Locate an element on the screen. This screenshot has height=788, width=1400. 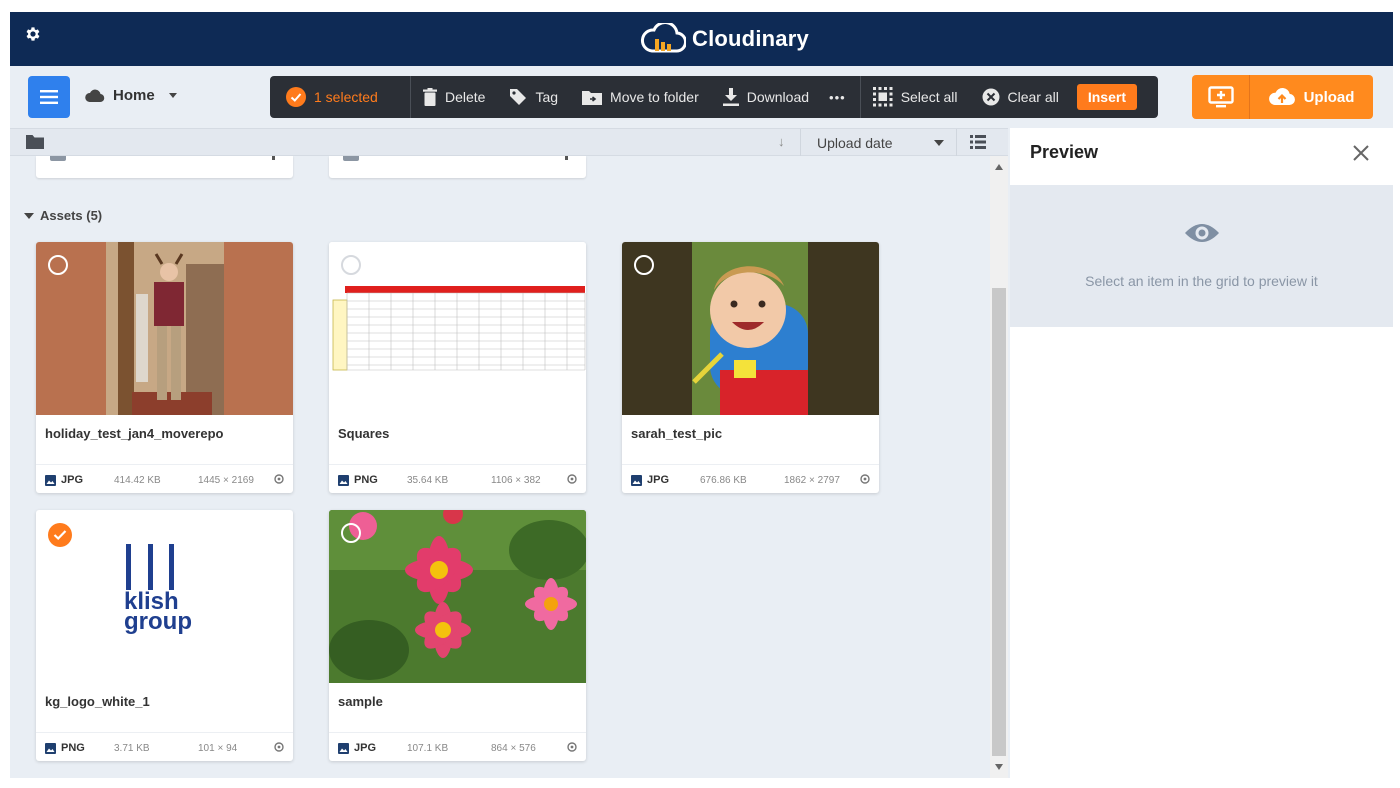
menu-button is located at coordinates (49, 97).